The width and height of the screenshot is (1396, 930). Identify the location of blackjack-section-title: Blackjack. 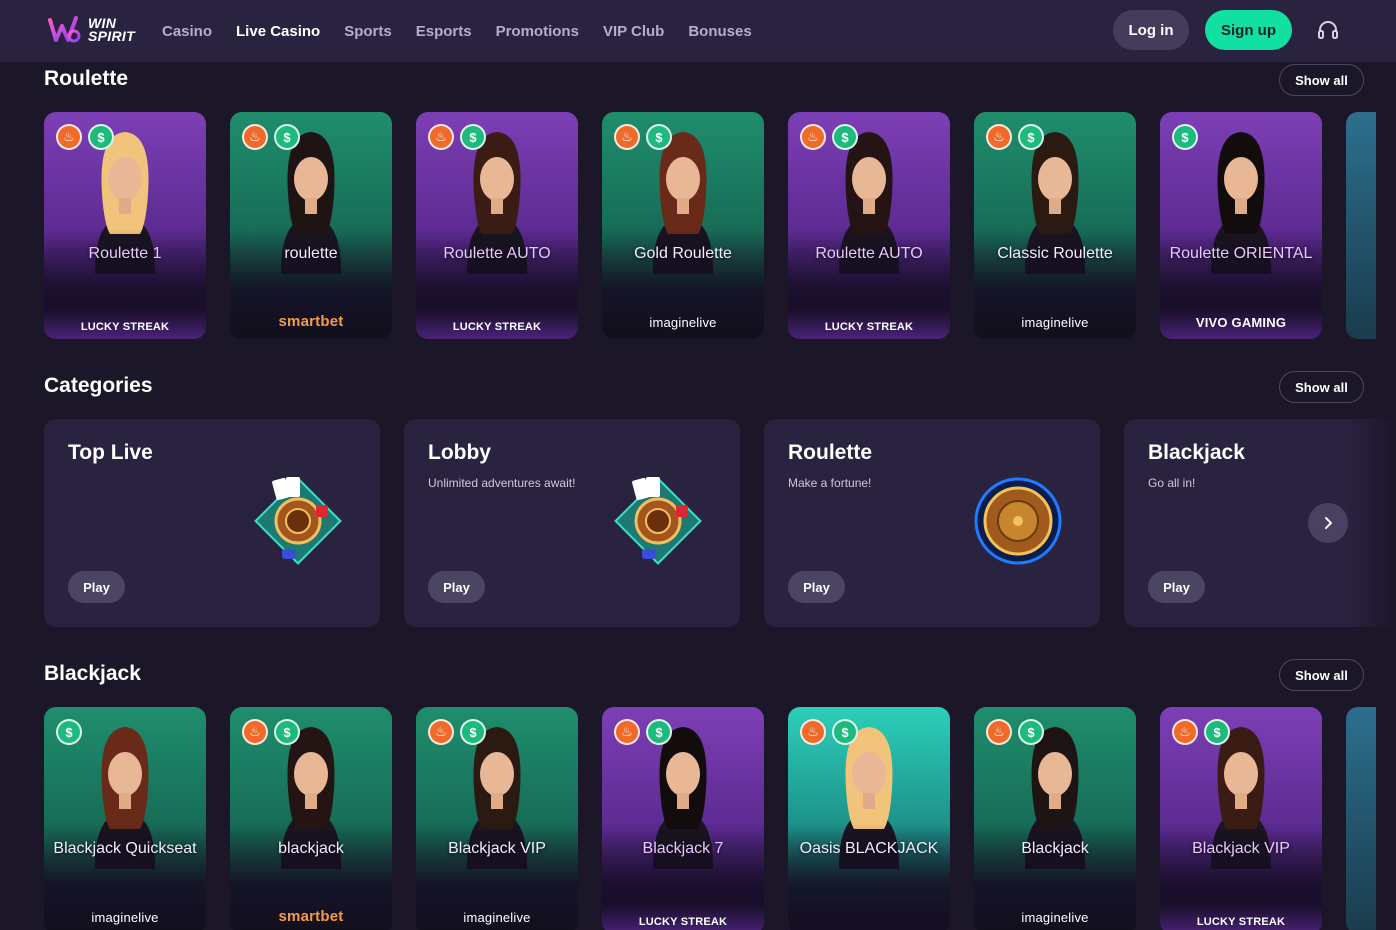
(92, 673).